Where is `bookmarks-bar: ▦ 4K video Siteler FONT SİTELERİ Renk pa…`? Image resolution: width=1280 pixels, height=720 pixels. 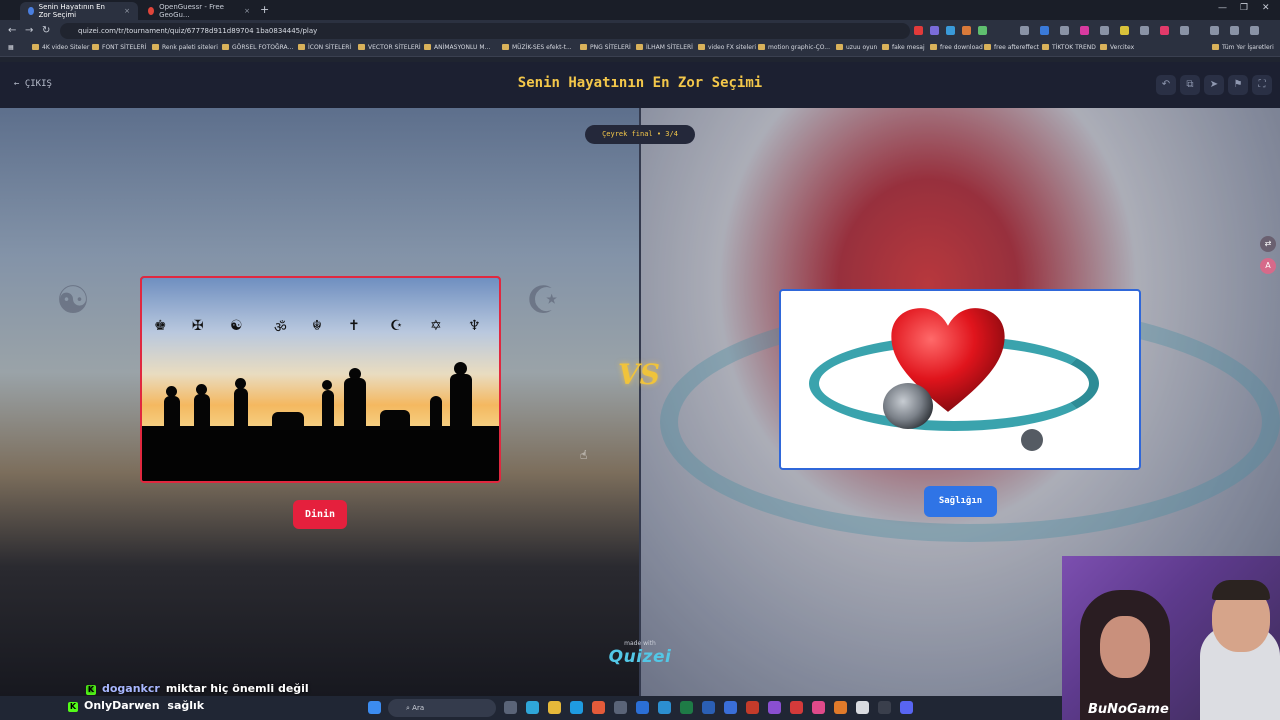 bookmarks-bar: ▦ 4K video Siteler FONT SİTELERİ Renk pa… is located at coordinates (640, 49).